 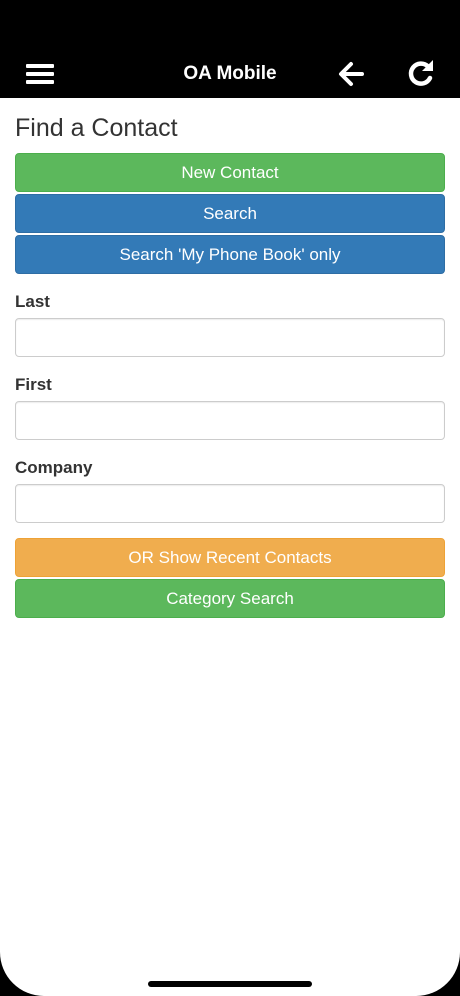 I want to click on first-name-input, so click(x=230, y=420).